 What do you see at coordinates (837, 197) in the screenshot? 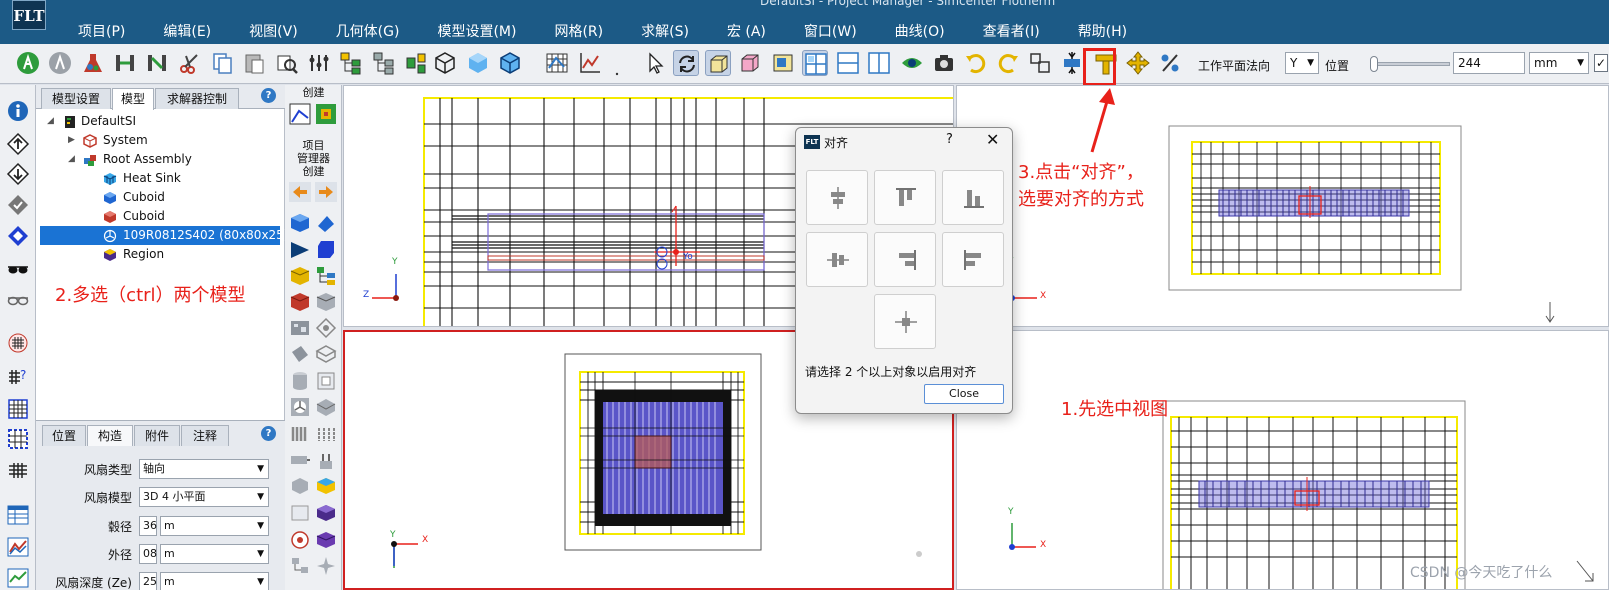
I see `align-center-x-button` at bounding box center [837, 197].